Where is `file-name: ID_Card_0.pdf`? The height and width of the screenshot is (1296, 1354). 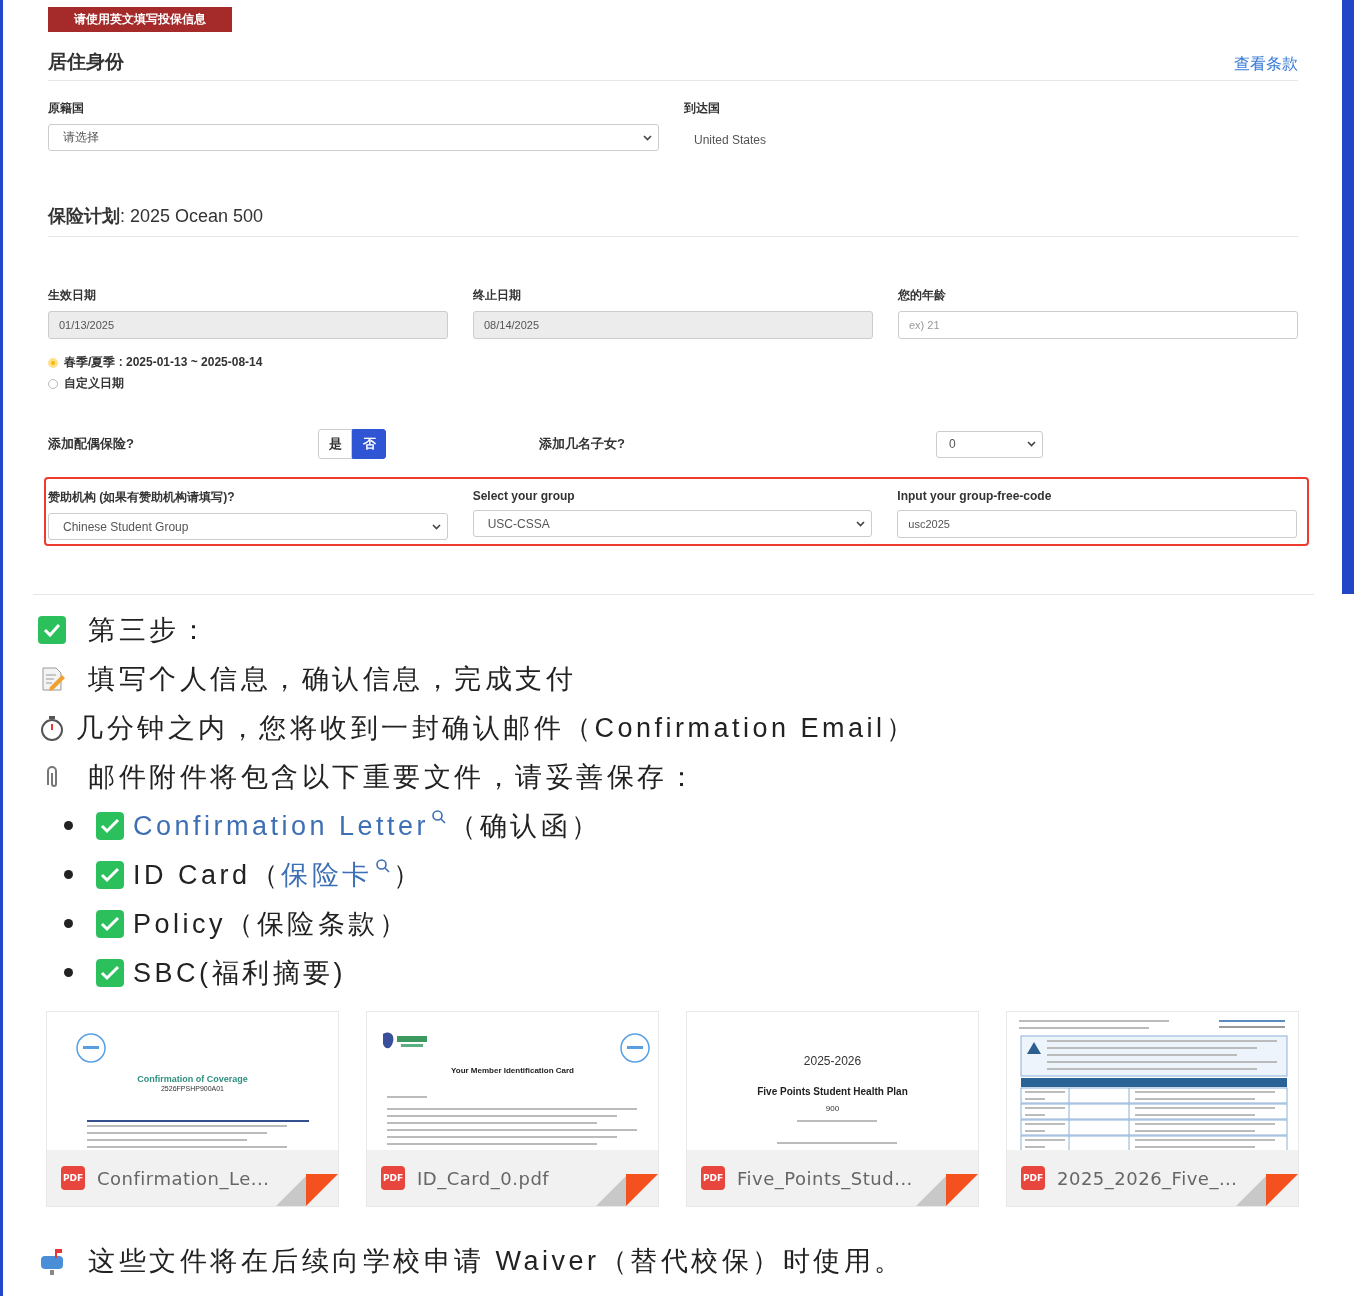
file-name: ID_Card_0.pdf is located at coordinates (483, 1178).